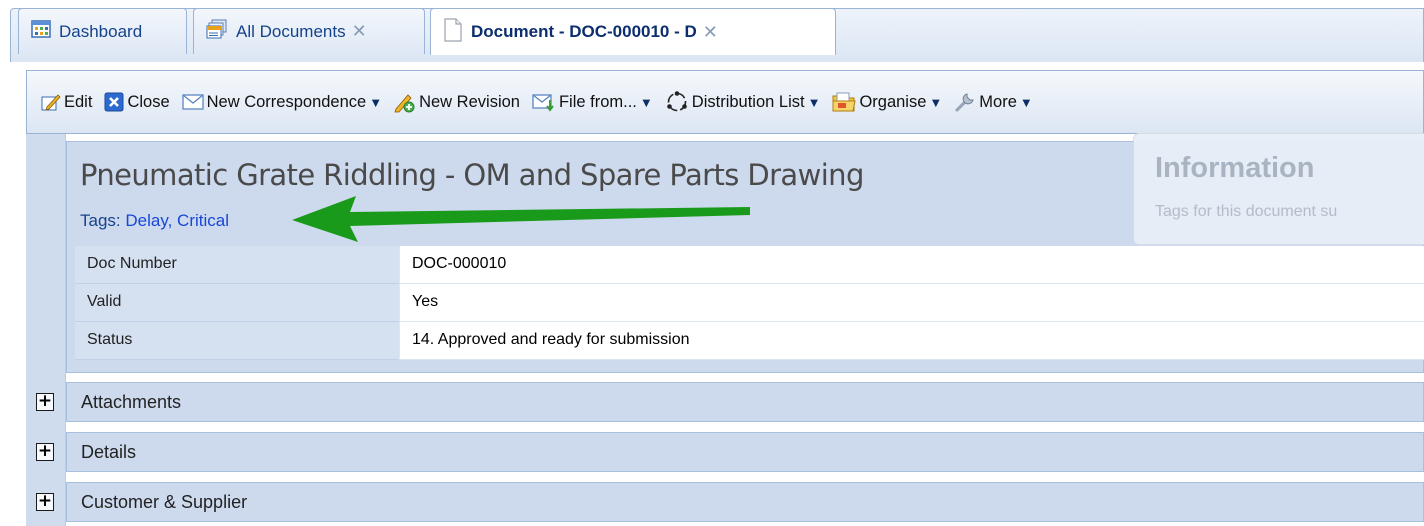 The image size is (1424, 526). Describe the element at coordinates (911, 341) in the screenshot. I see `property-value: 14. Approved and ready for submission` at that location.